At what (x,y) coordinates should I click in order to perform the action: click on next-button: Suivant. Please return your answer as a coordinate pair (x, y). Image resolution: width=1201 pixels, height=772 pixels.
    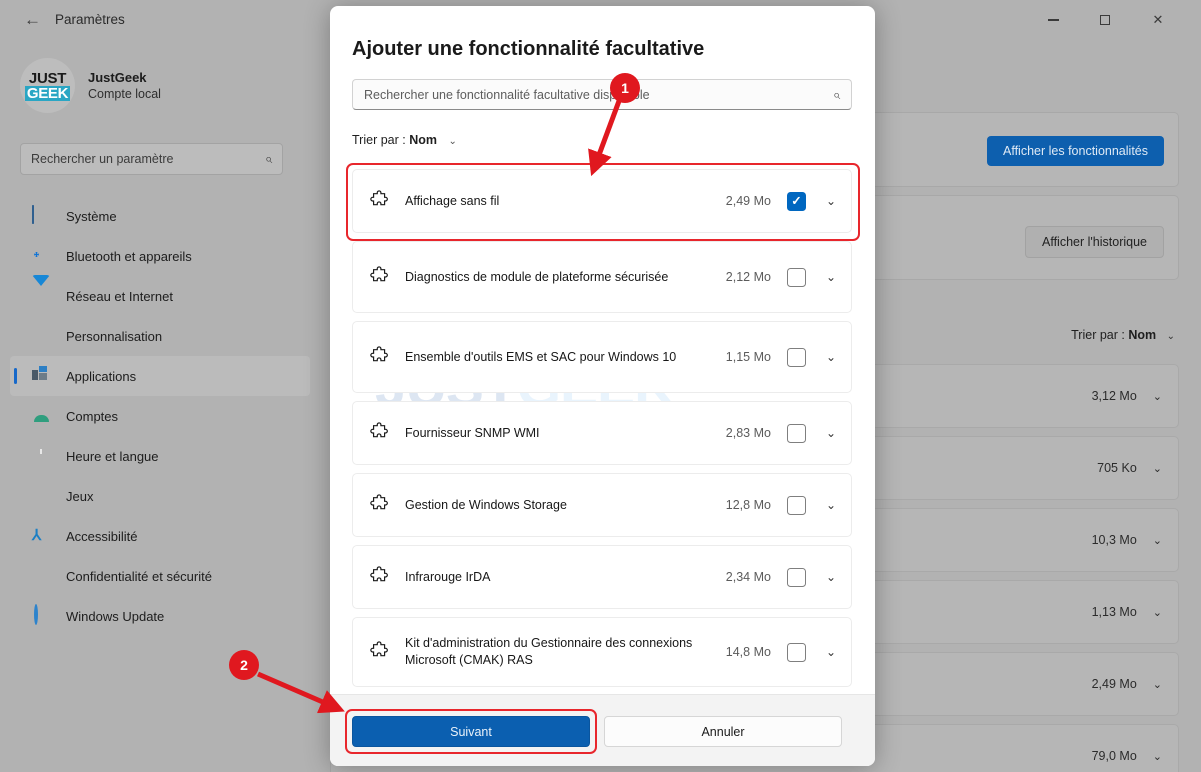
    Looking at the image, I should click on (471, 731).